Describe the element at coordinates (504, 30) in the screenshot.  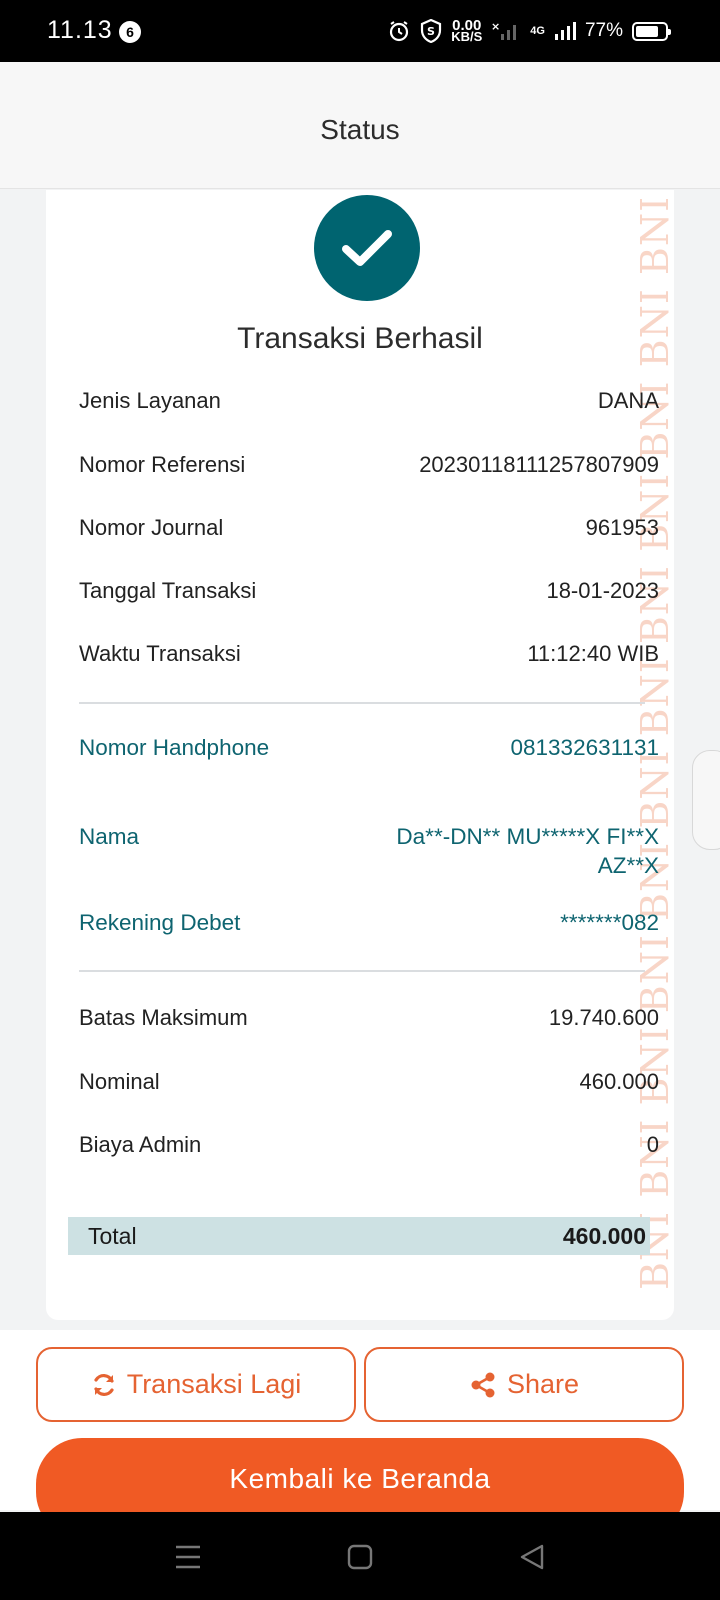
I see `wifi-off-signal-icon: ×` at that location.